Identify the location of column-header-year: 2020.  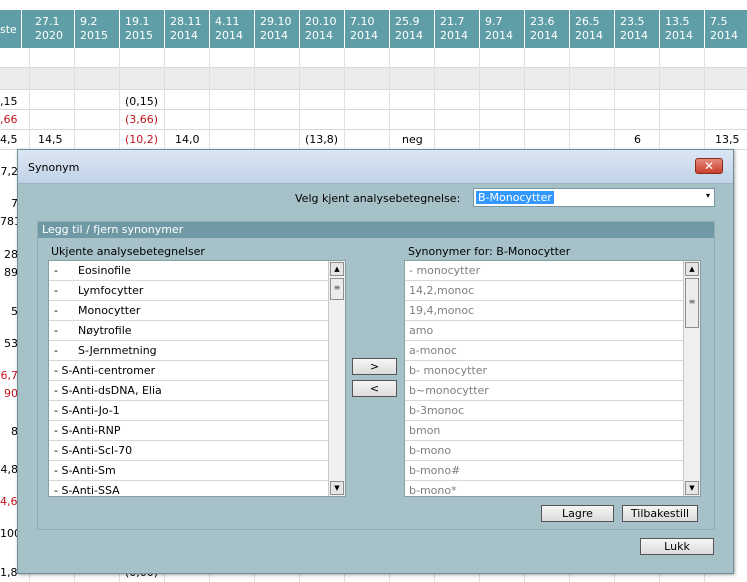
(49, 35).